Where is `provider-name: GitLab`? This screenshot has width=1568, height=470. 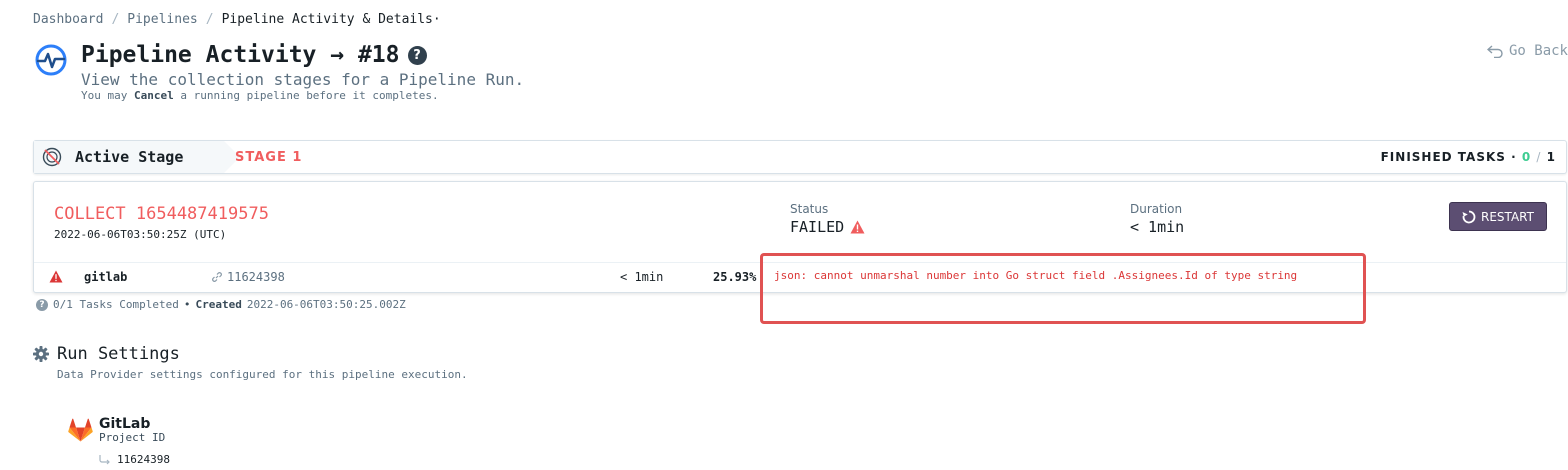
provider-name: GitLab is located at coordinates (125, 424).